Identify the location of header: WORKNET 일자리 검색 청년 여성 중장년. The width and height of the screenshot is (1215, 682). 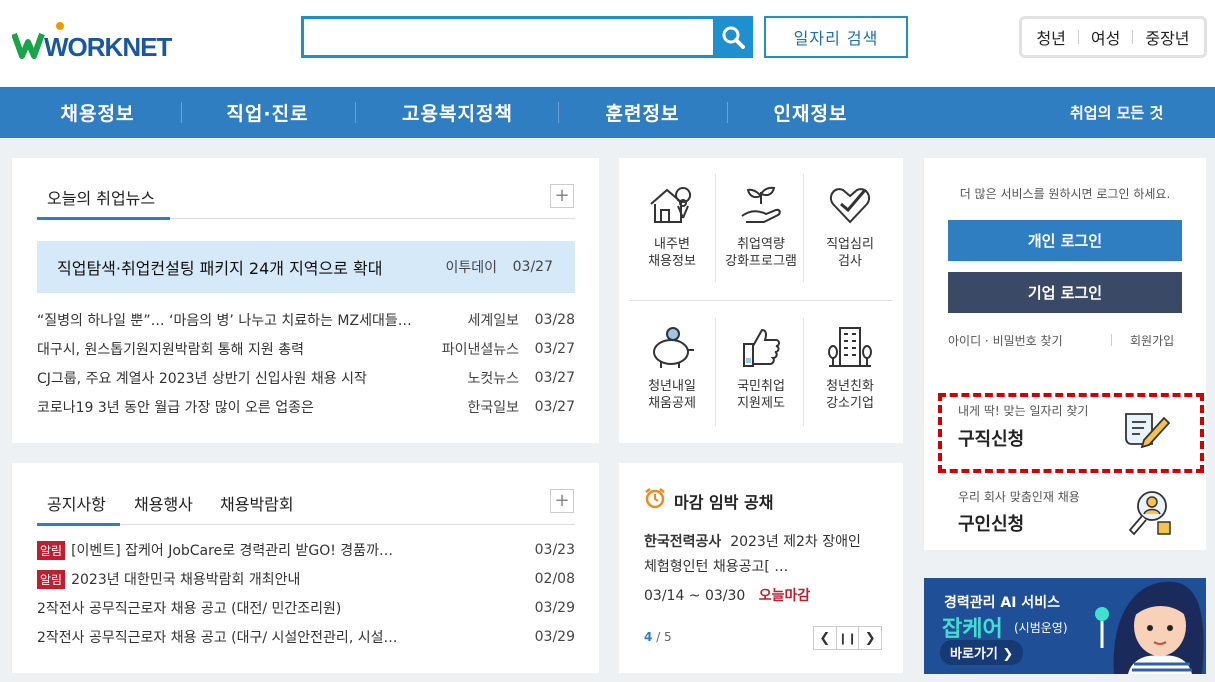
(607, 43).